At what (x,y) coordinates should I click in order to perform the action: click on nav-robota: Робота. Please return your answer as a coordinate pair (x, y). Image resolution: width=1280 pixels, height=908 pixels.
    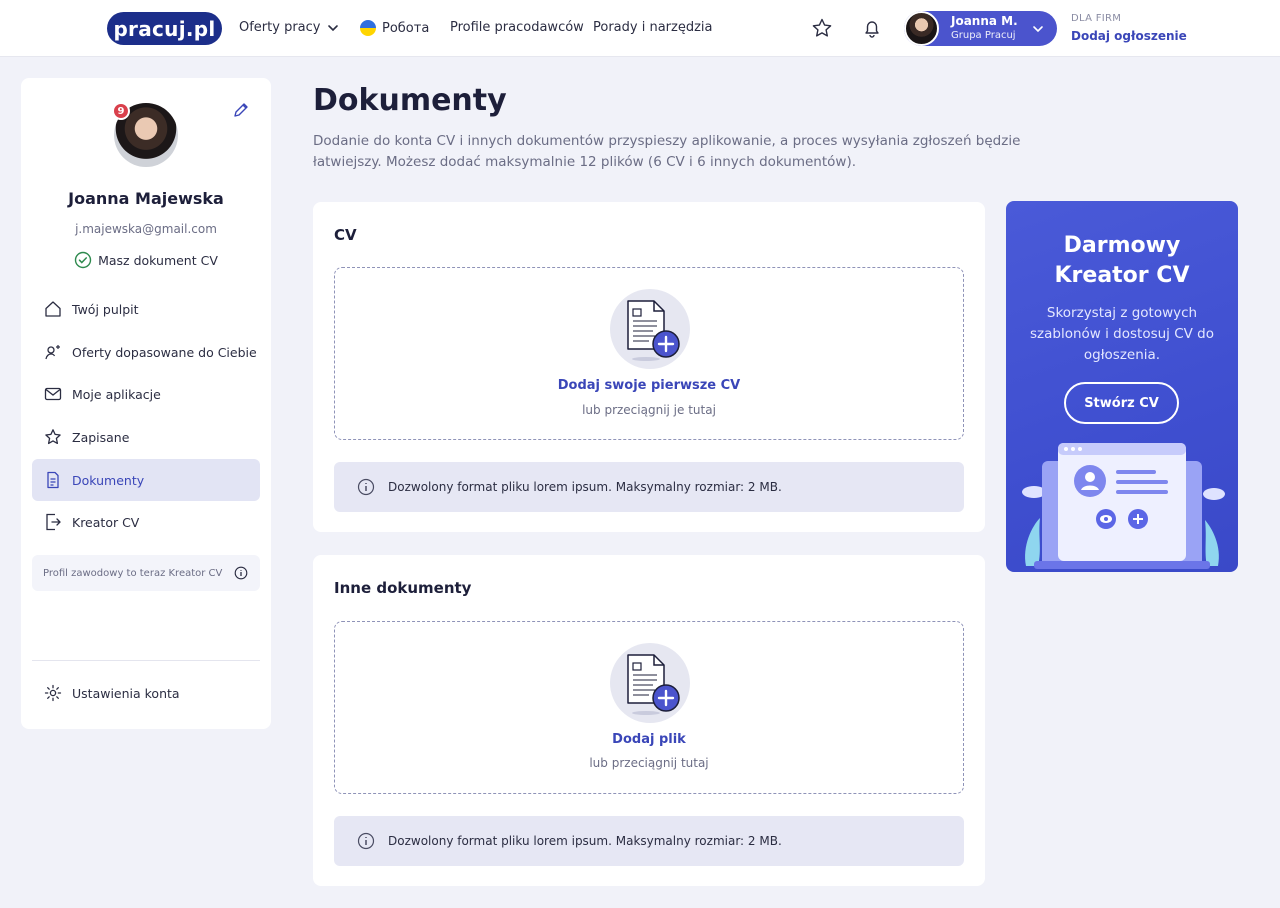
    Looking at the image, I should click on (394, 28).